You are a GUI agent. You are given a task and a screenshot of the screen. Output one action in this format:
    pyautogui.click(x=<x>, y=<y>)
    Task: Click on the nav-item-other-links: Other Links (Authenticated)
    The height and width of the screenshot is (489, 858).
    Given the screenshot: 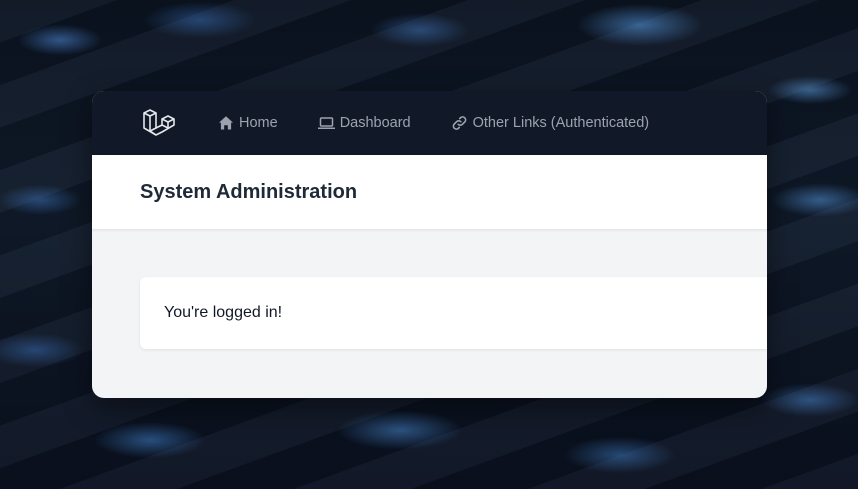 What is the action you would take?
    pyautogui.click(x=550, y=123)
    